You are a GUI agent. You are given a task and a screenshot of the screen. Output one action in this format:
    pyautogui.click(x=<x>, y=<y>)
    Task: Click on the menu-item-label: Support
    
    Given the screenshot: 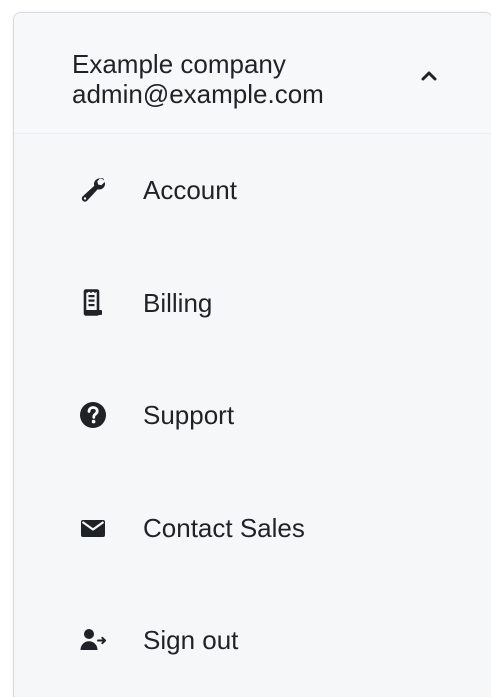 What is the action you would take?
    pyautogui.click(x=189, y=415)
    